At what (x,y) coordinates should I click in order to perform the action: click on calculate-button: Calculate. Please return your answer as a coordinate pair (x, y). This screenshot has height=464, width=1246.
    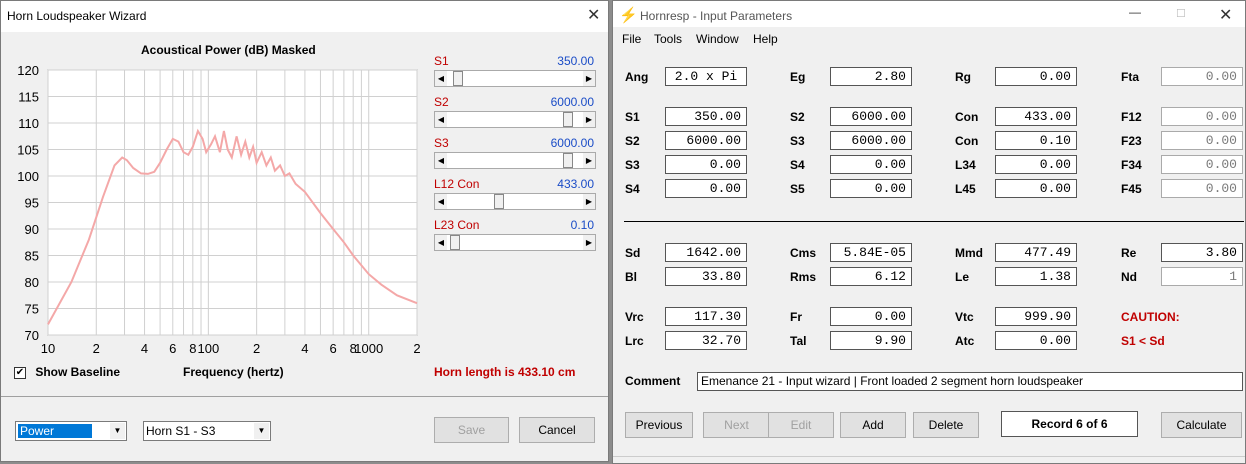
    Looking at the image, I should click on (1201, 425).